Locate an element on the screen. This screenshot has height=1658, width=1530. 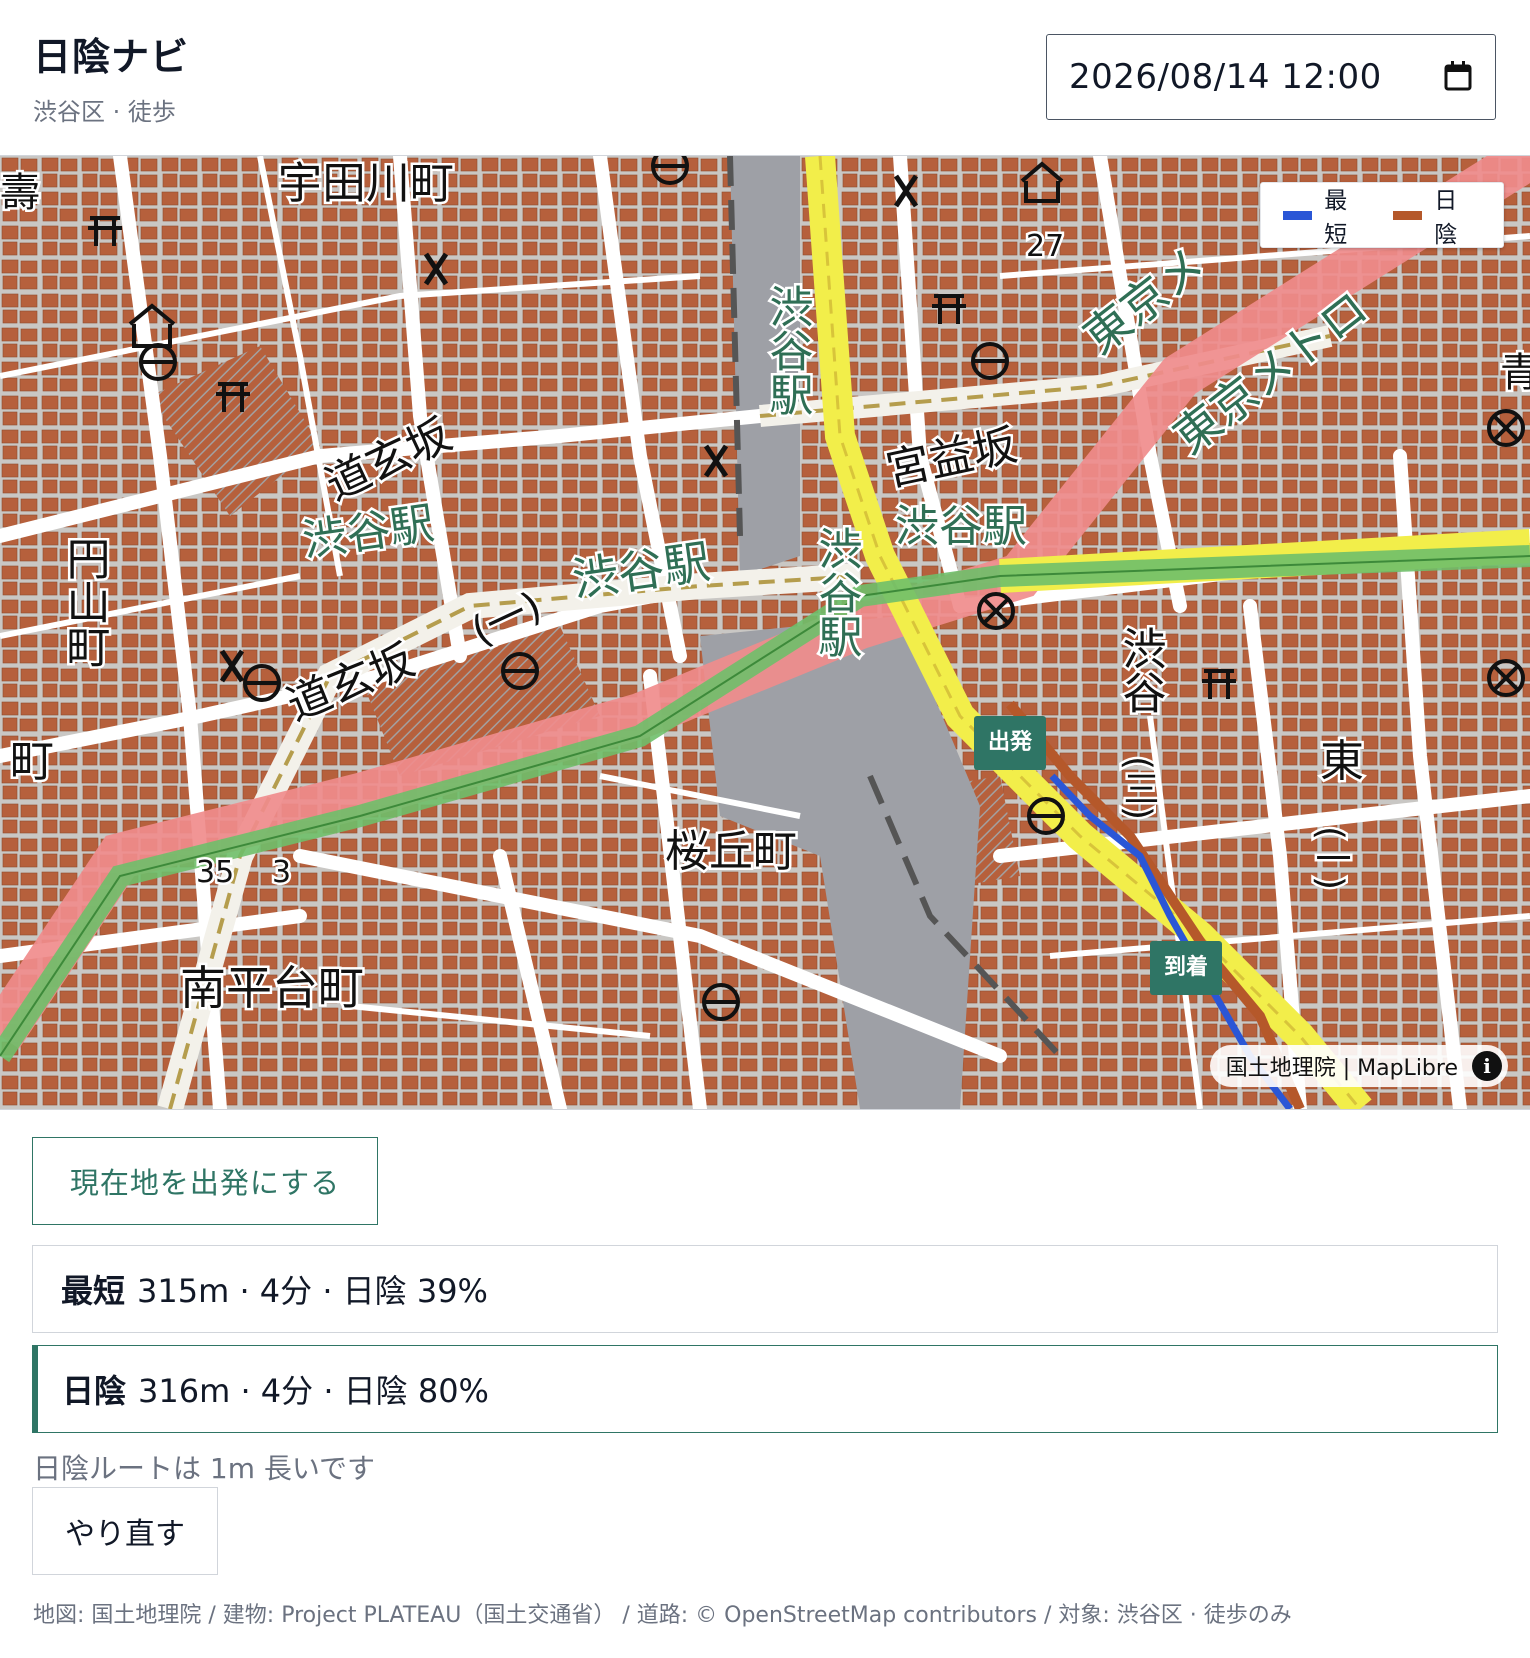
label-kotobuki: 壽 is located at coordinates (20, 193).